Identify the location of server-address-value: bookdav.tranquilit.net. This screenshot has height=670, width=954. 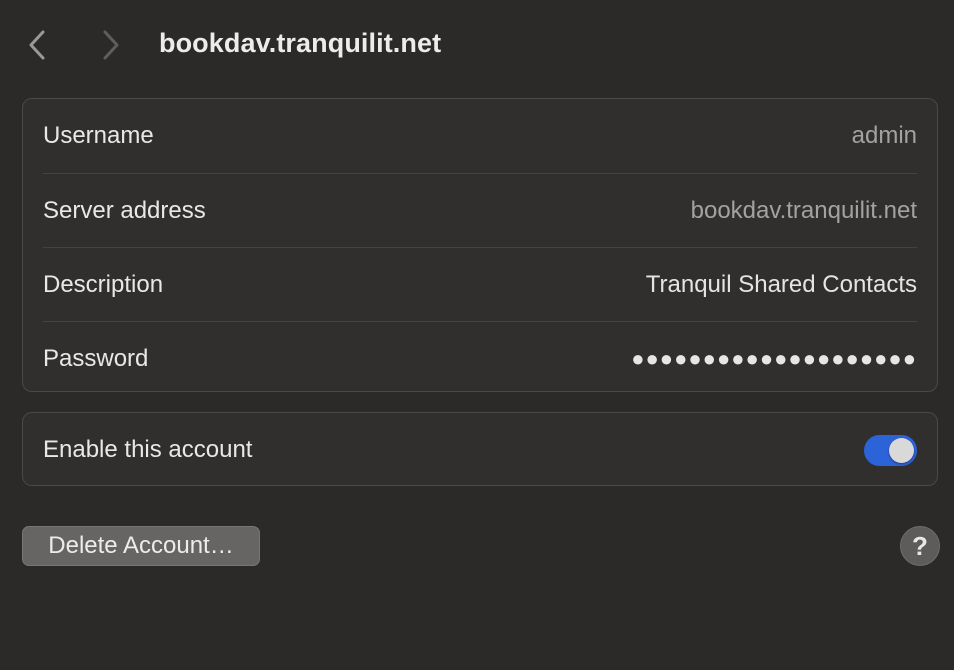
(804, 211).